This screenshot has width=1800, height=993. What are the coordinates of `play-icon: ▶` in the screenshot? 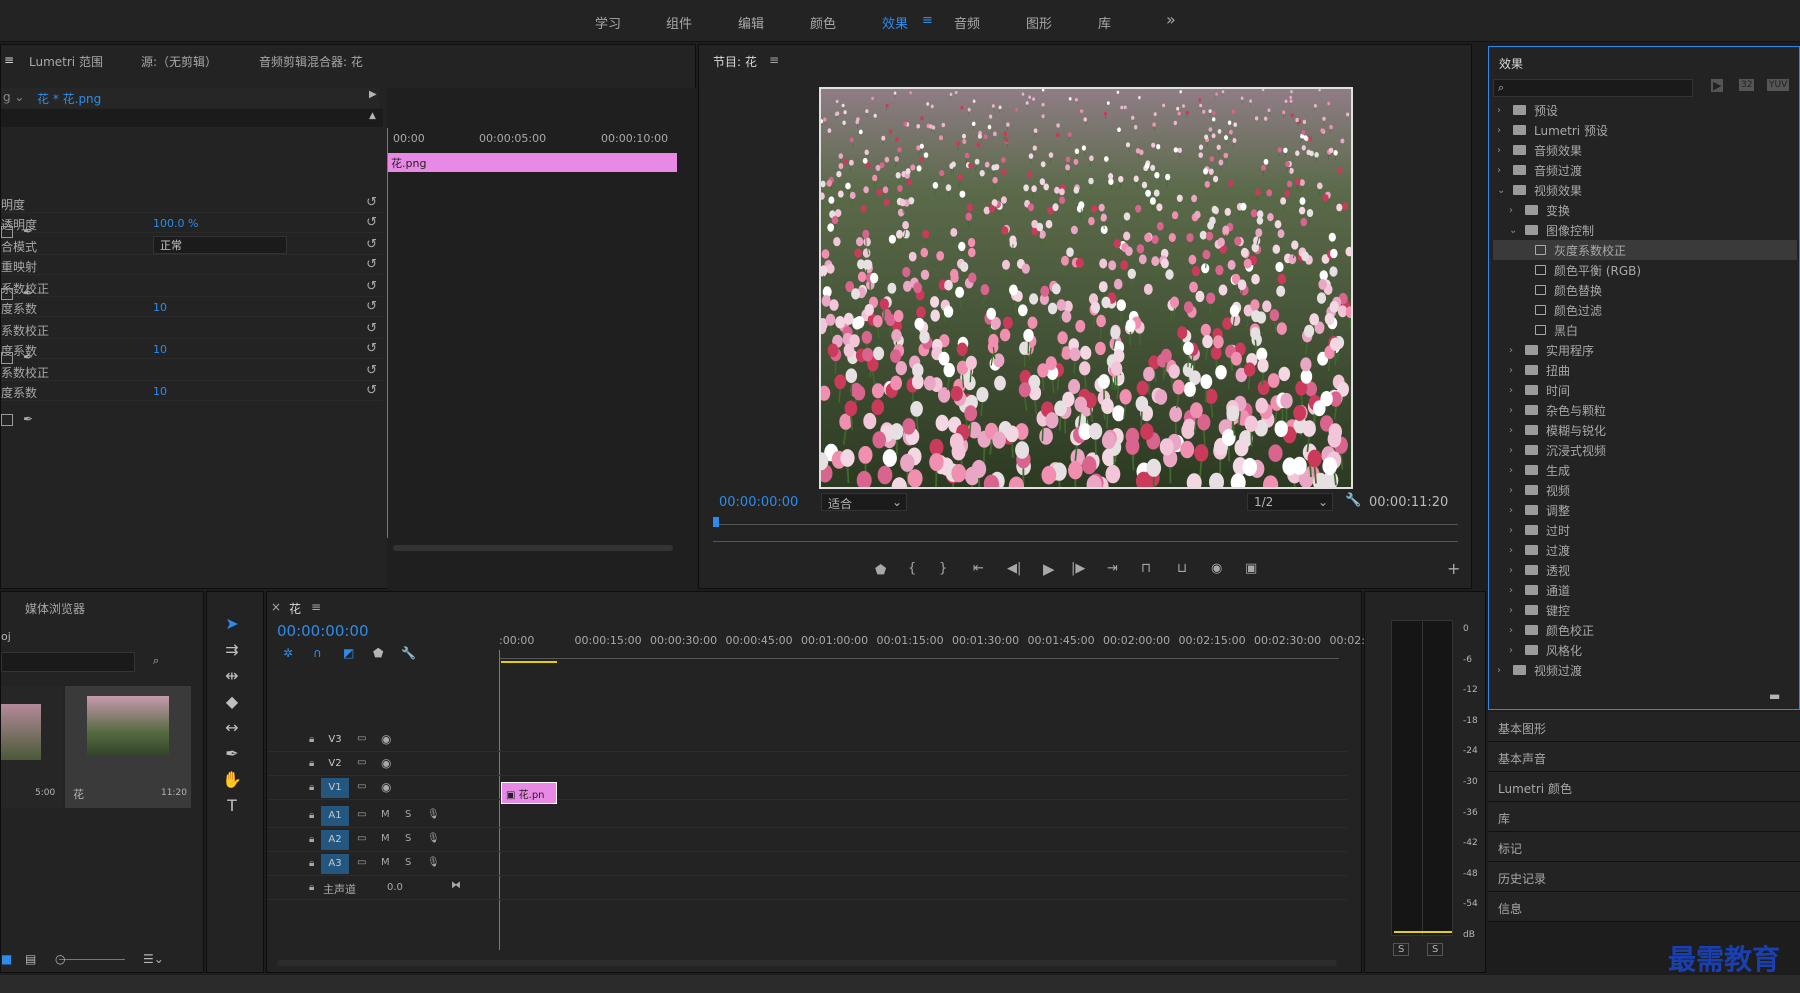 It's located at (1049, 569).